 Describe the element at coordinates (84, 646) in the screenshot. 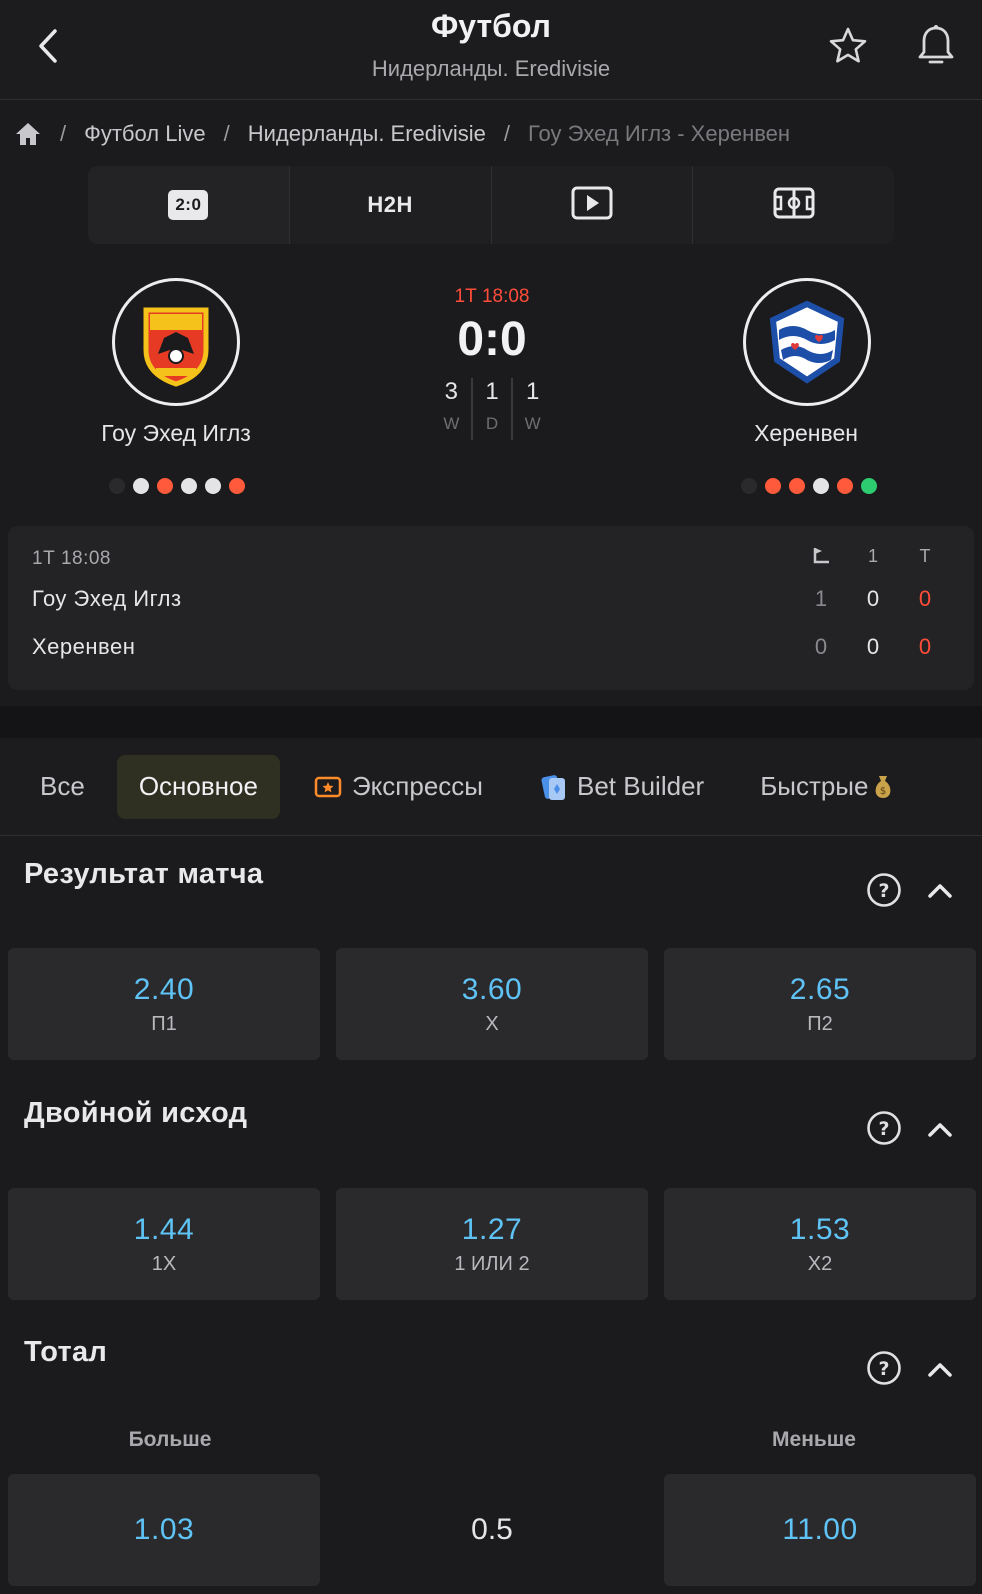

I see `scoreboard-away-team: Херенвен` at that location.